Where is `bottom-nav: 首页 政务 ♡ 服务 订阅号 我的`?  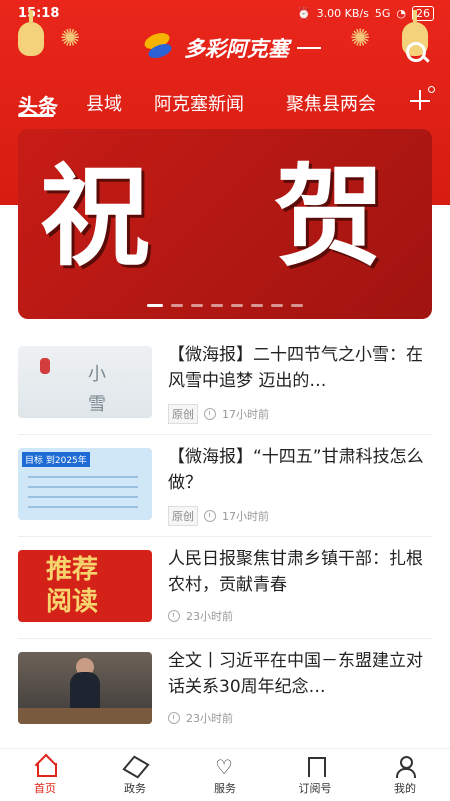
bottom-nav: 首页 政务 ♡ 服务 订阅号 我的 is located at coordinates (225, 774).